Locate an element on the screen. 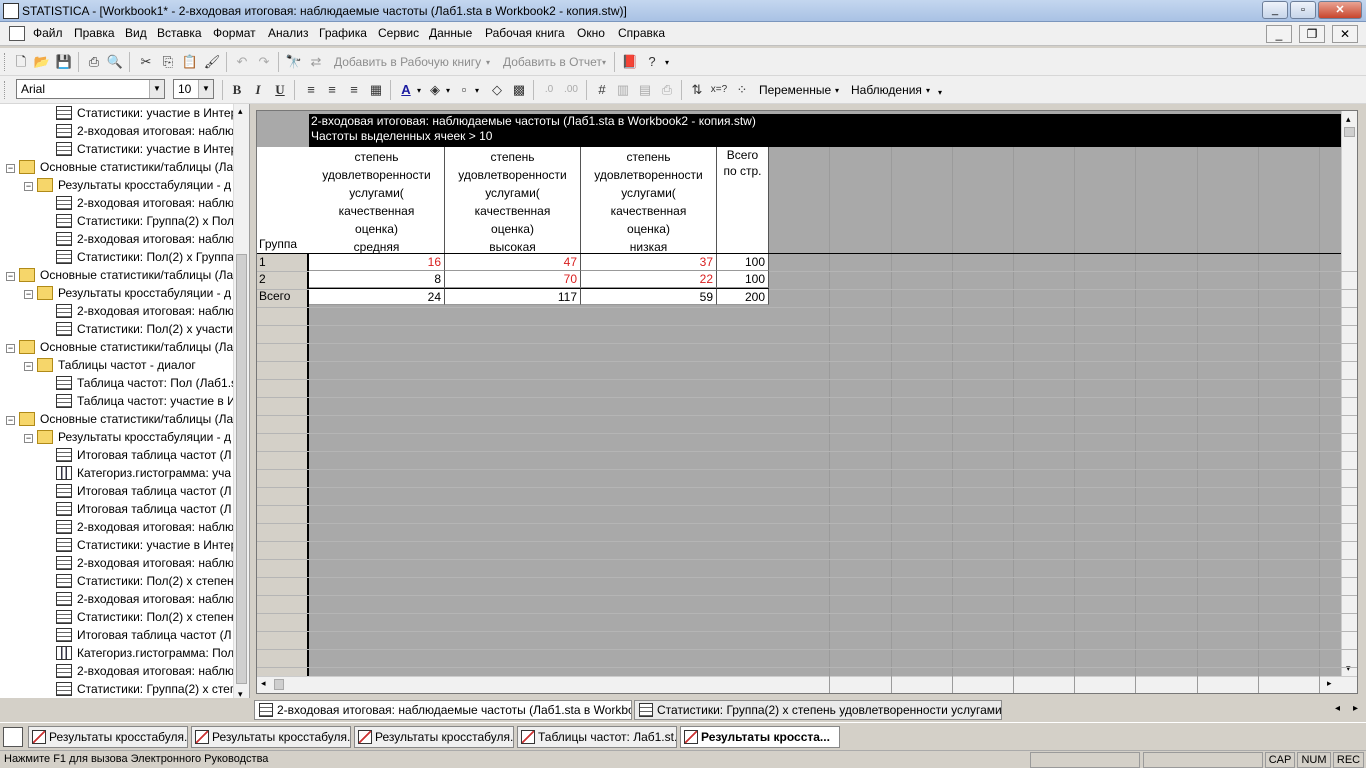 This screenshot has width=1366, height=768. sheet-vertical-scrollbar: ▴ ▾ is located at coordinates (1349, 394).